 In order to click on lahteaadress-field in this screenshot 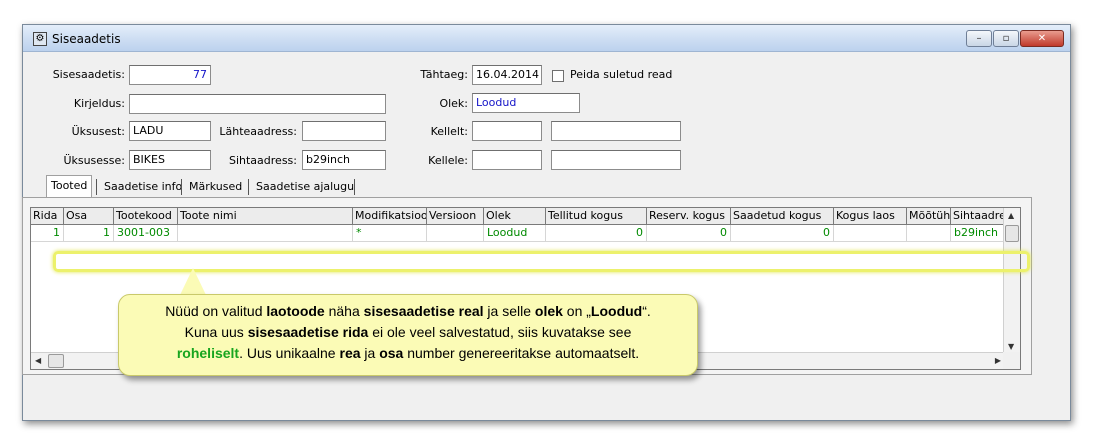, I will do `click(344, 131)`.